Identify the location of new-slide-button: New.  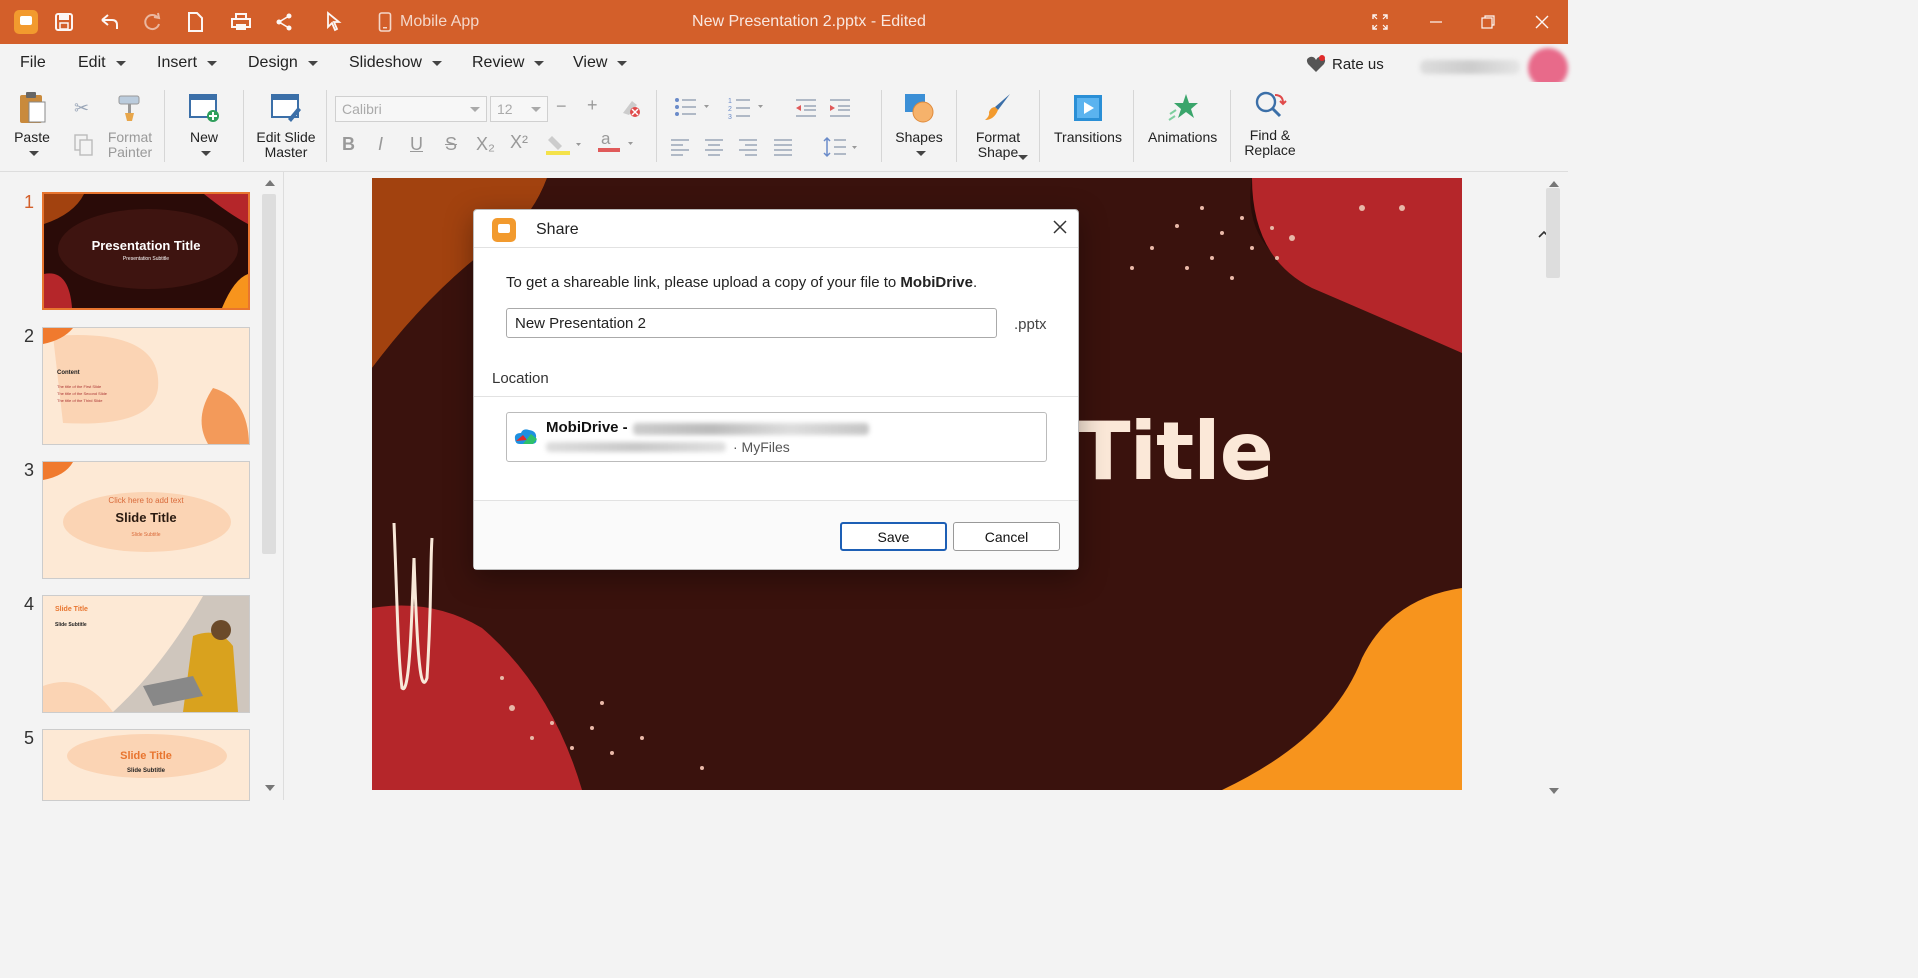
(204, 123).